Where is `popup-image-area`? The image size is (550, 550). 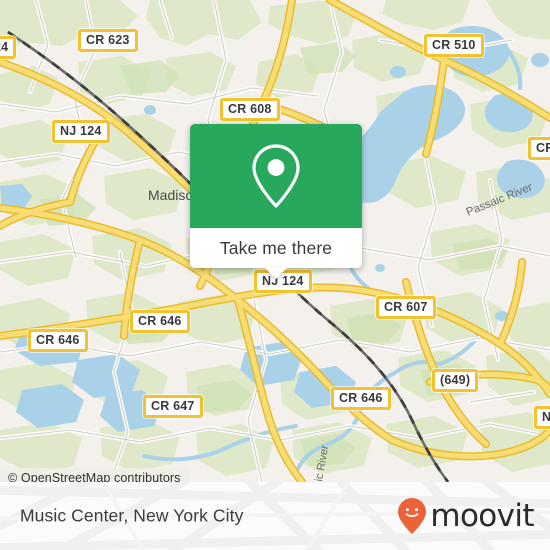 popup-image-area is located at coordinates (276, 176).